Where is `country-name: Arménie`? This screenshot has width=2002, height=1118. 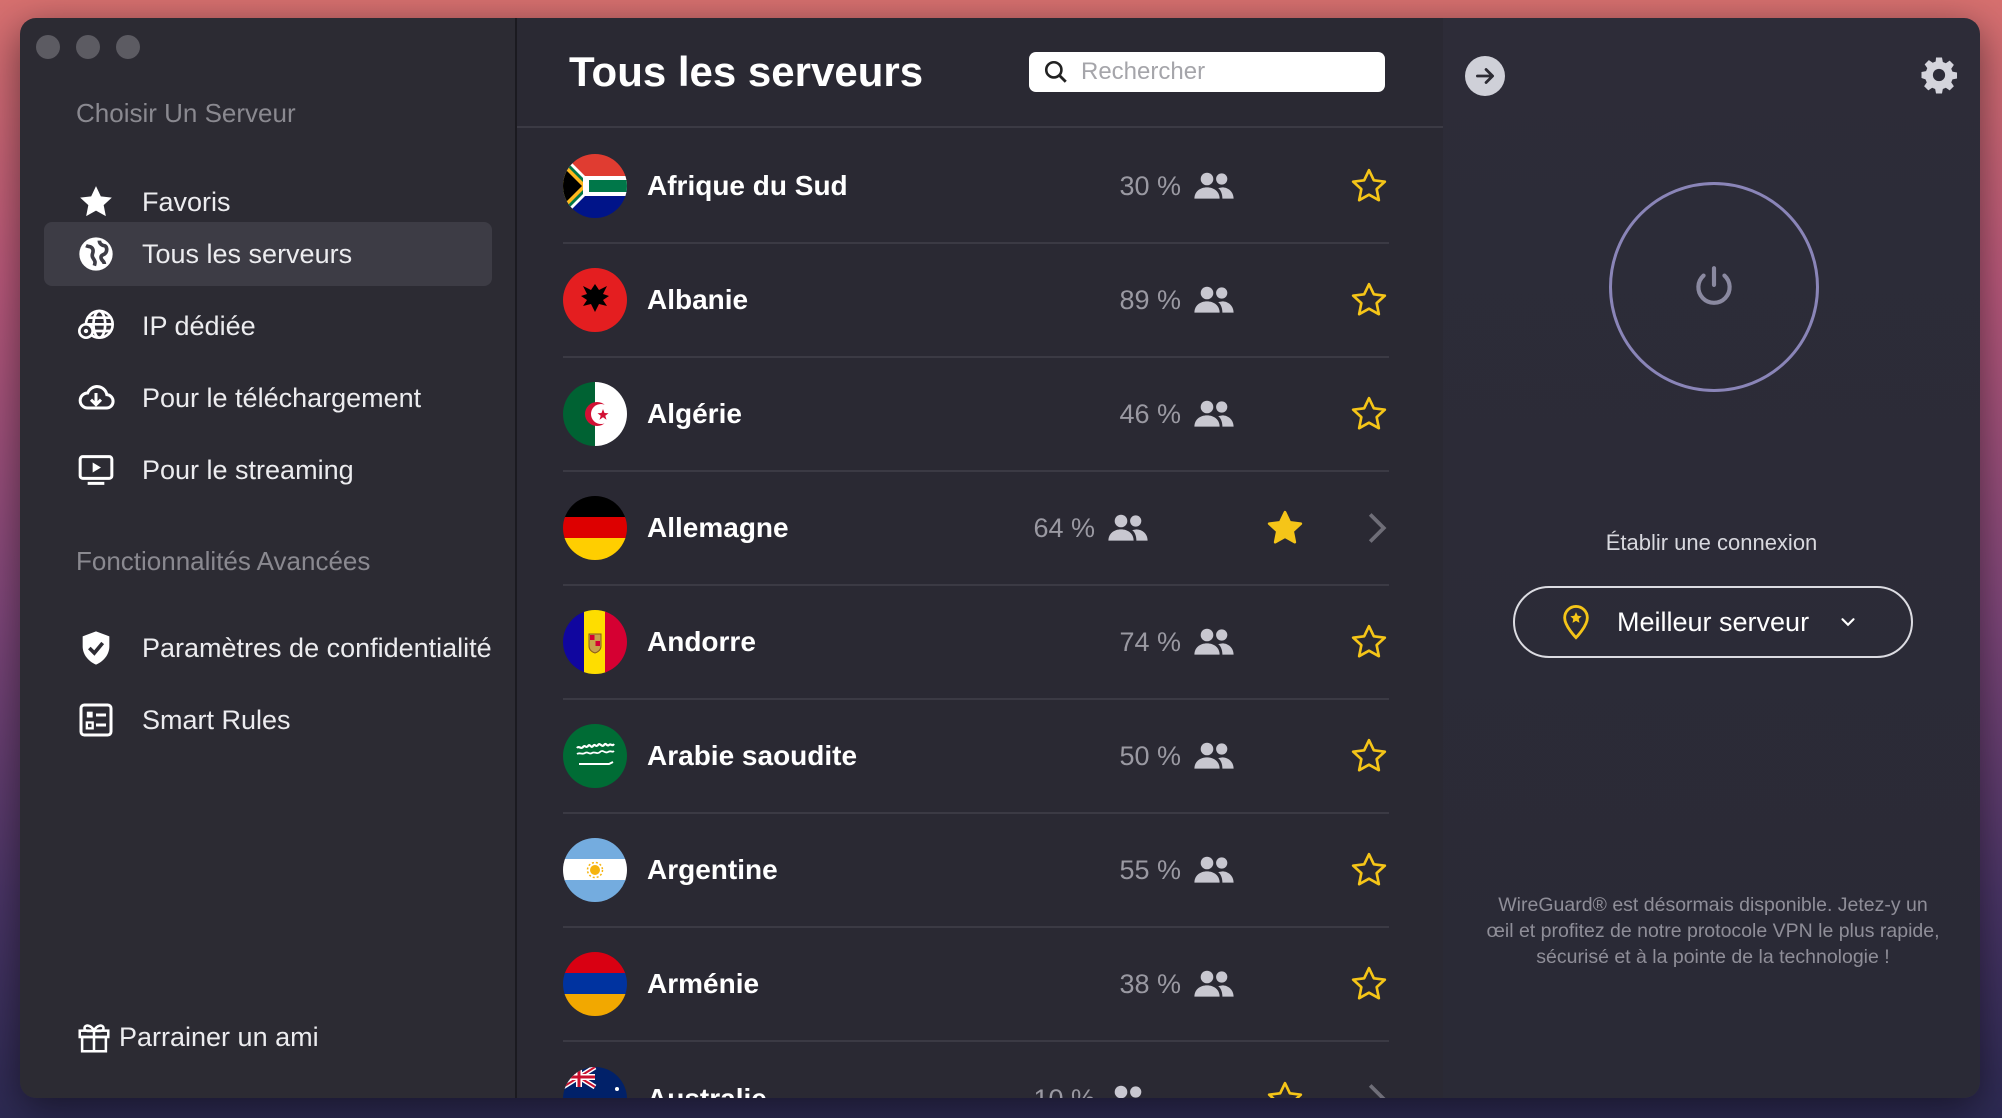
country-name: Arménie is located at coordinates (703, 983).